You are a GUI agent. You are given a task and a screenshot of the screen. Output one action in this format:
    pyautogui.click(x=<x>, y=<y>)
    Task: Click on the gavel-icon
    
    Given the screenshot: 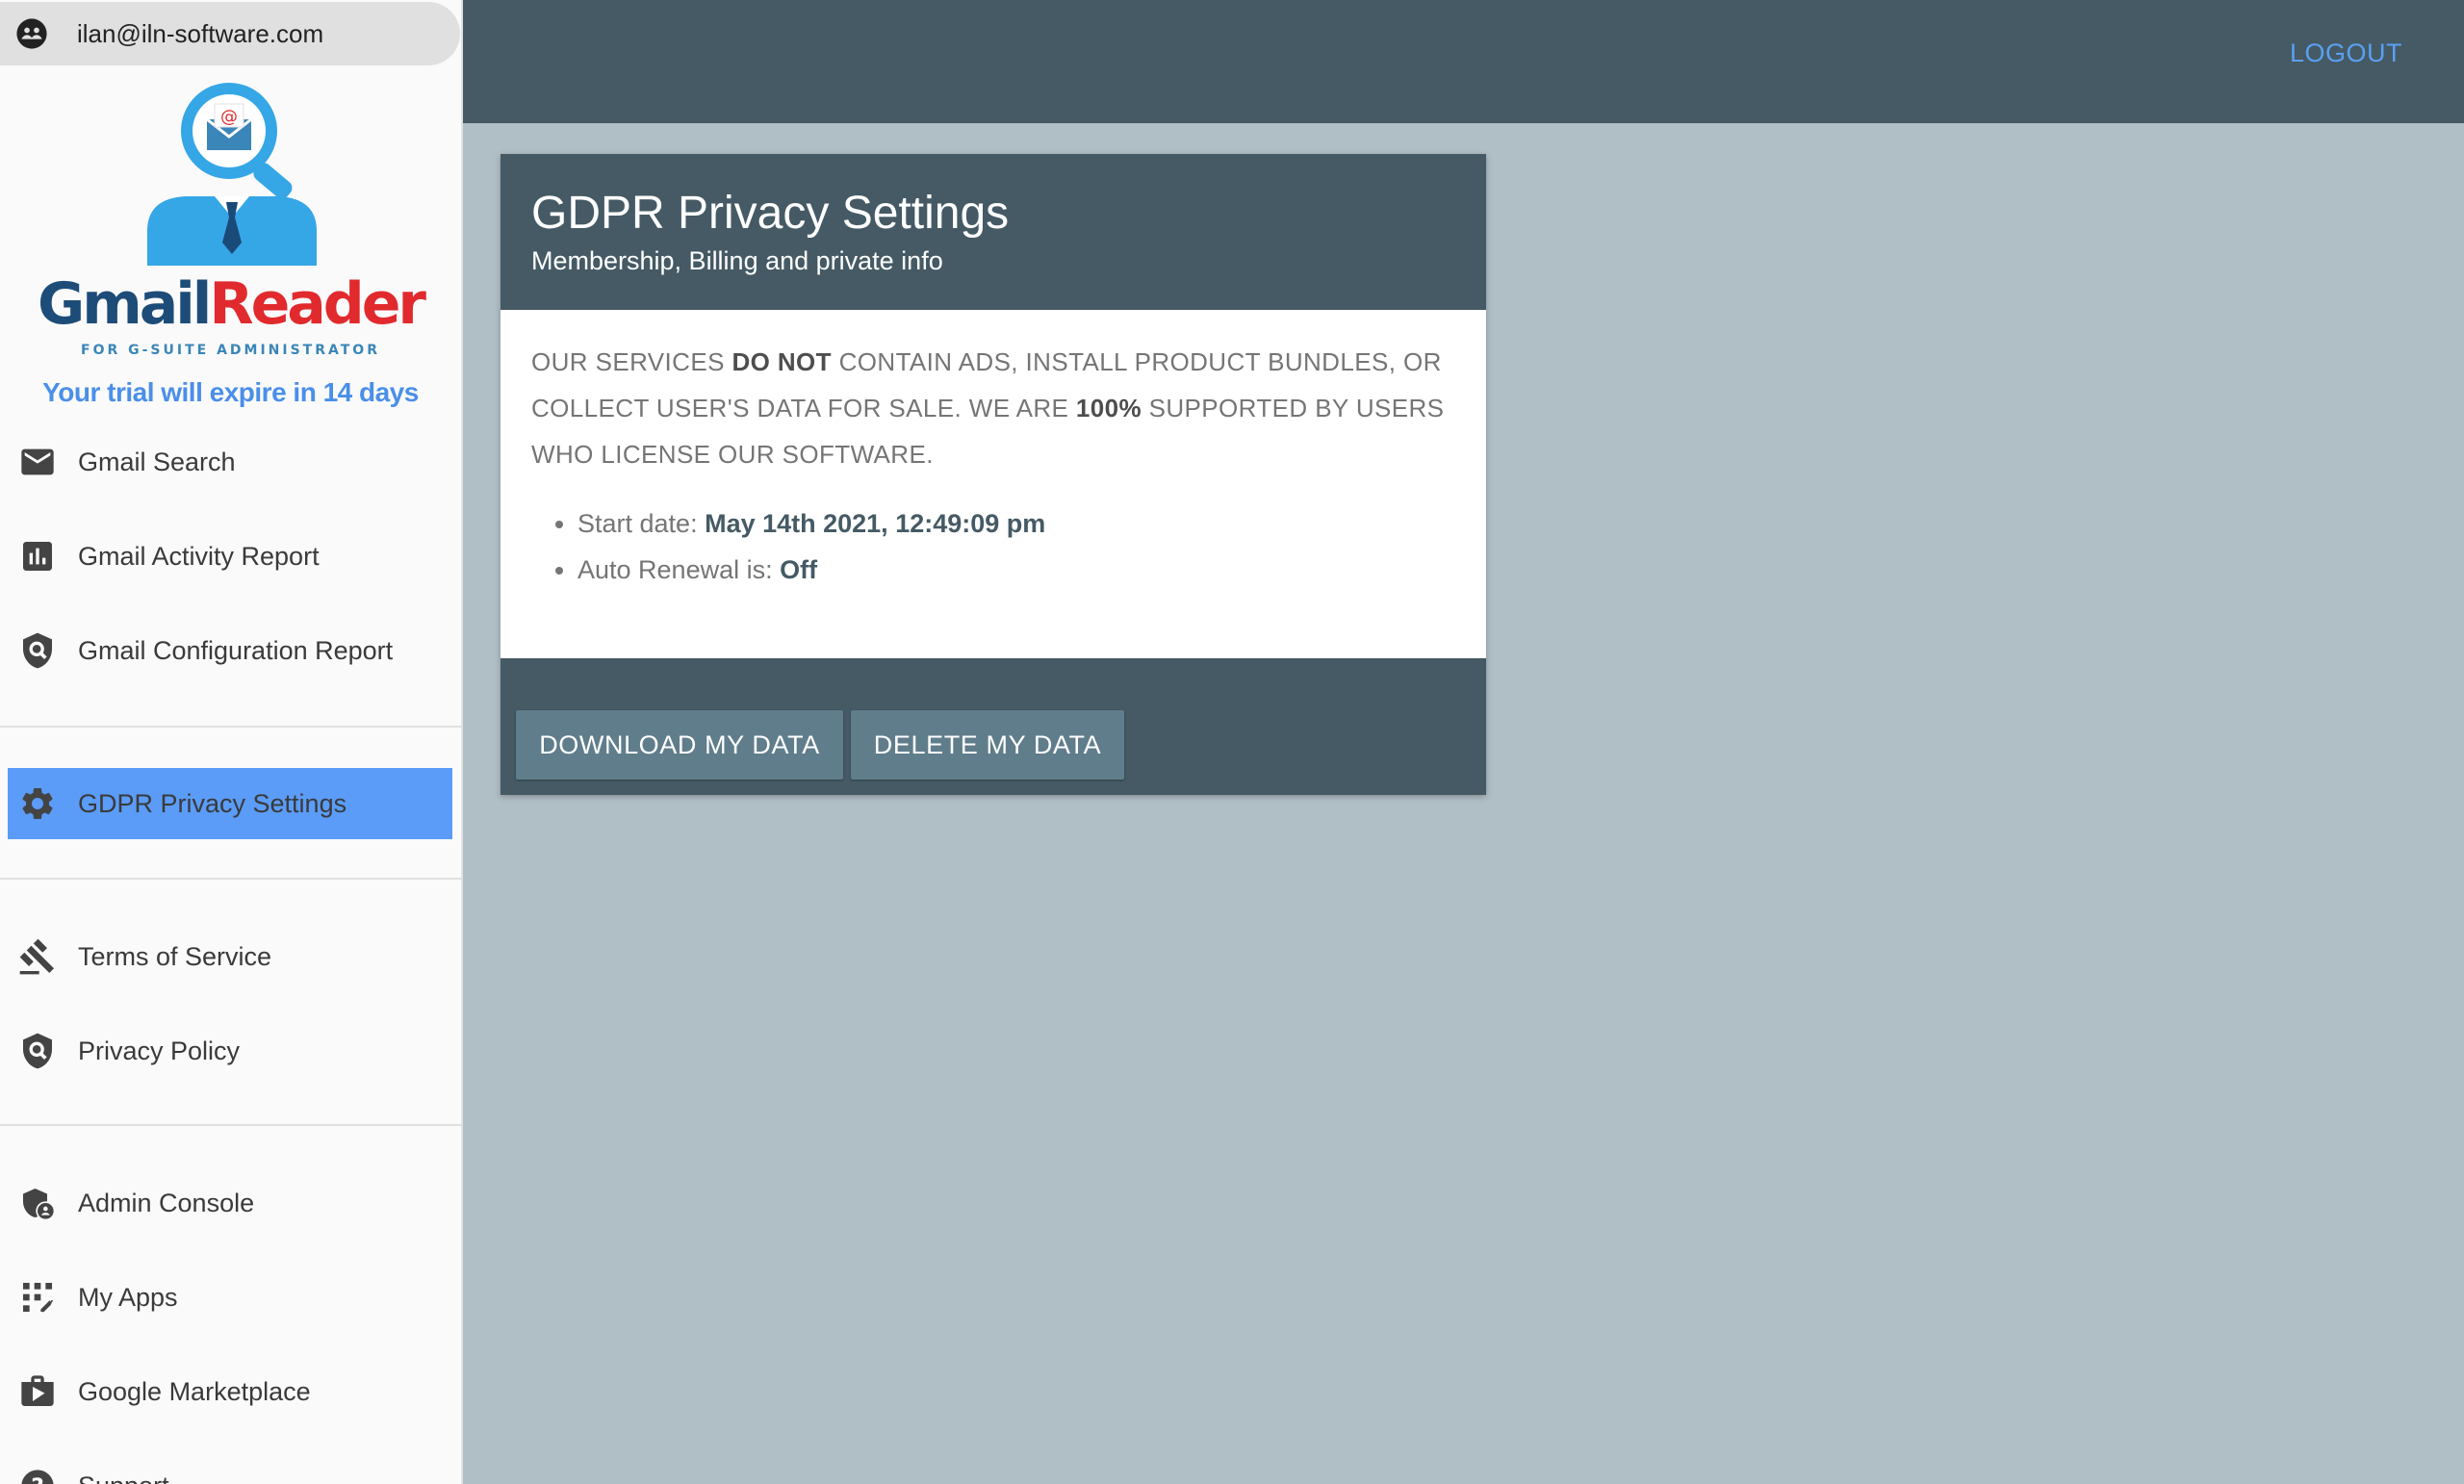 What is the action you would take?
    pyautogui.click(x=37, y=956)
    